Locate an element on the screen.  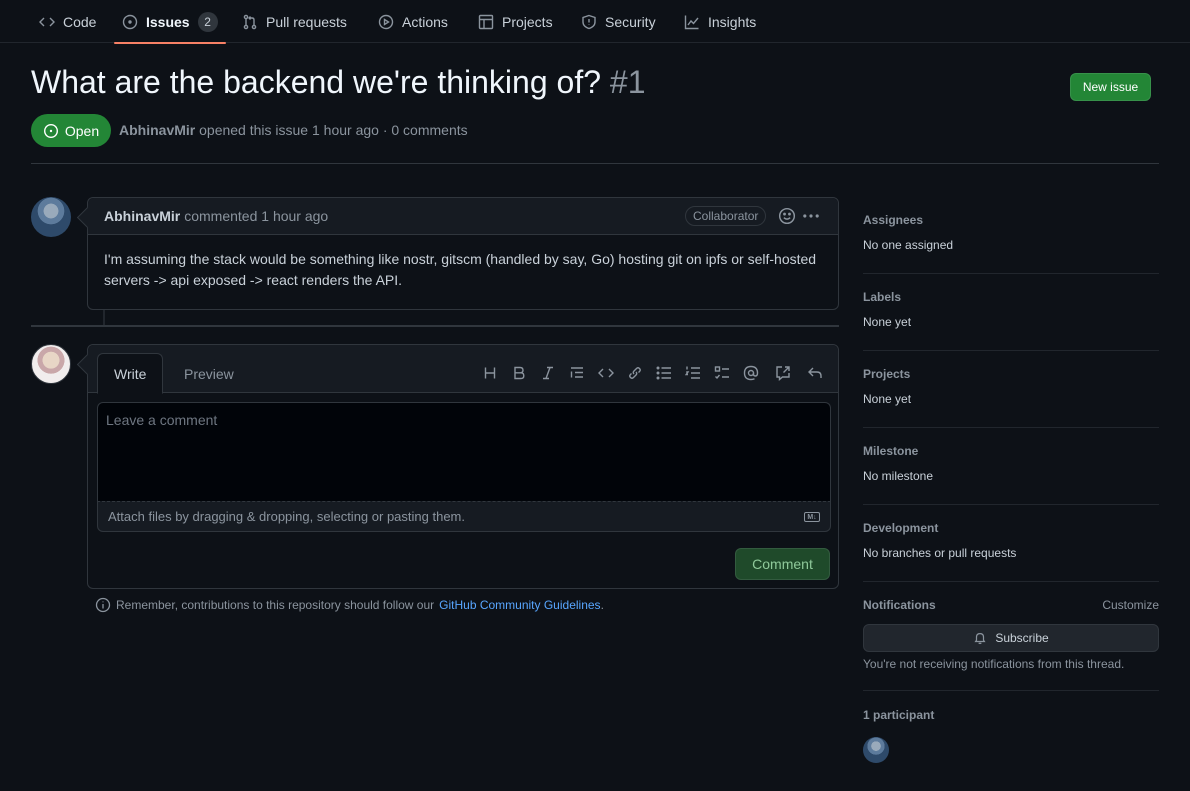
play-icon is located at coordinates (386, 21).